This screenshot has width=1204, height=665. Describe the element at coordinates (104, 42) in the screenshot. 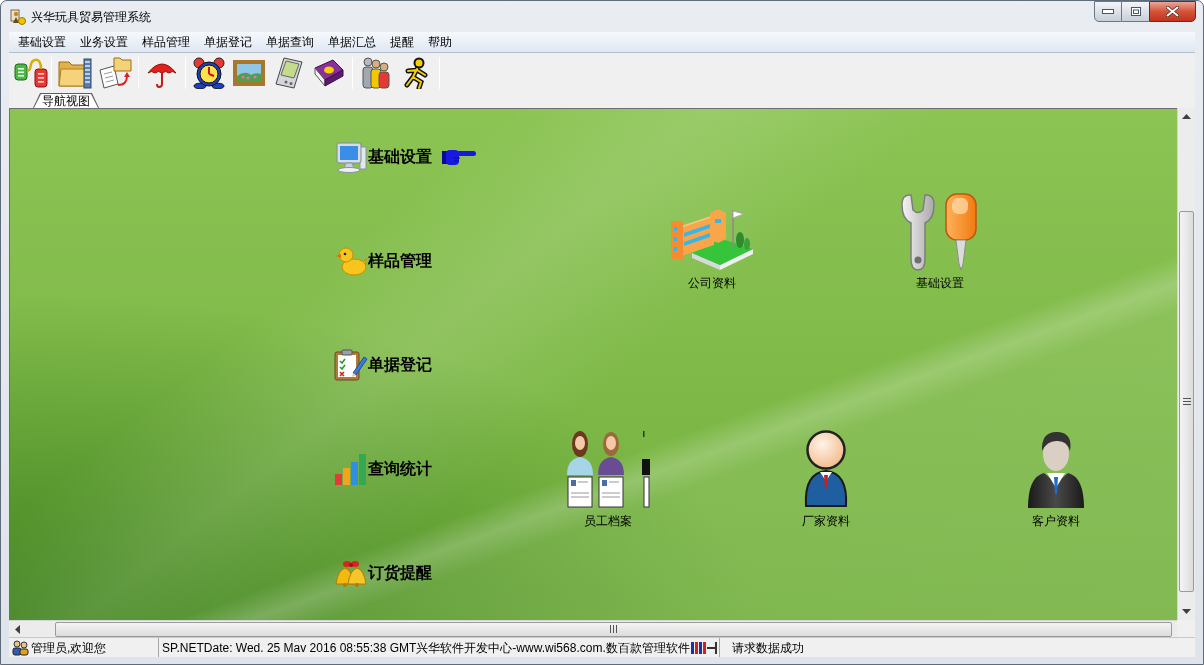

I see `menu-item: 业务设置` at that location.